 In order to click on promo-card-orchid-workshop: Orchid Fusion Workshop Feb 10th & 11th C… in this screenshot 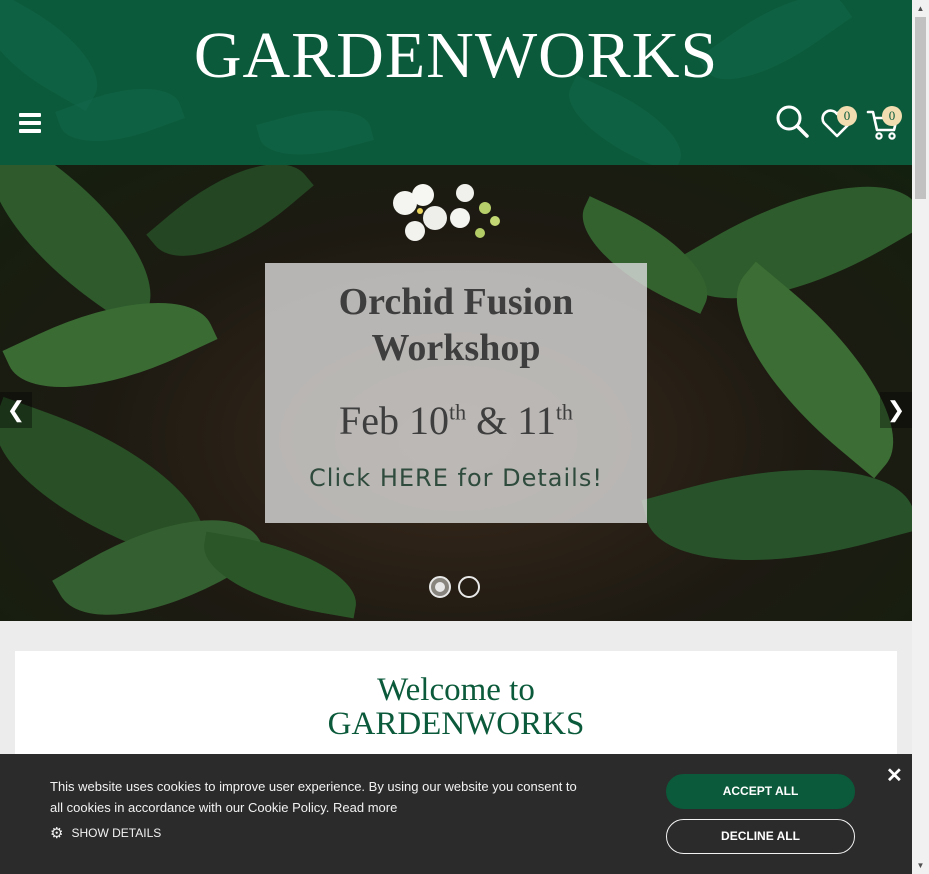, I will do `click(456, 393)`.